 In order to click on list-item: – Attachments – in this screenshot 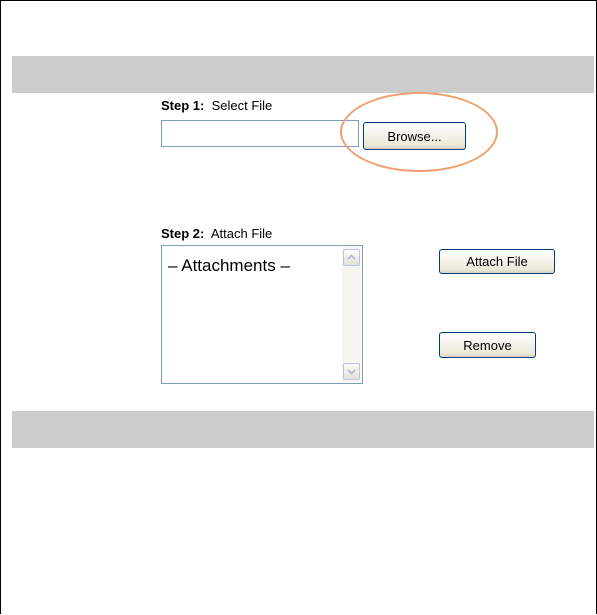, I will do `click(229, 266)`.